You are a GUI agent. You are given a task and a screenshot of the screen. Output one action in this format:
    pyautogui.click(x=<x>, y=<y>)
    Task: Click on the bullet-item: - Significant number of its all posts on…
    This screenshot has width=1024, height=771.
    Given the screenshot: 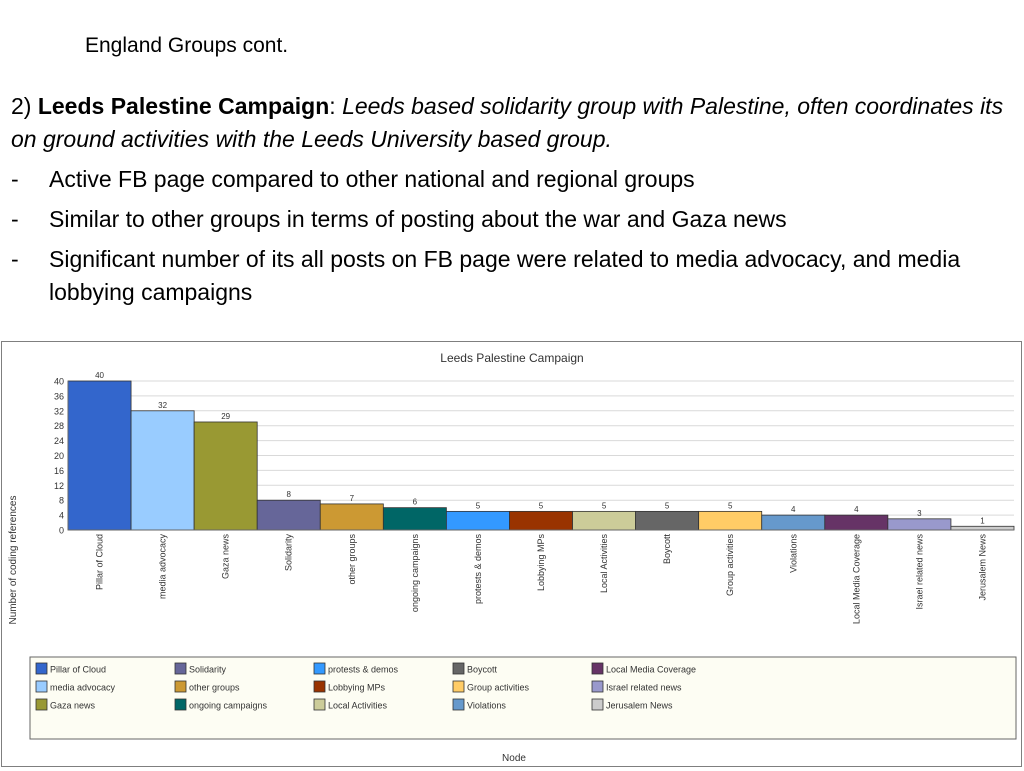 What is the action you would take?
    pyautogui.click(x=511, y=276)
    